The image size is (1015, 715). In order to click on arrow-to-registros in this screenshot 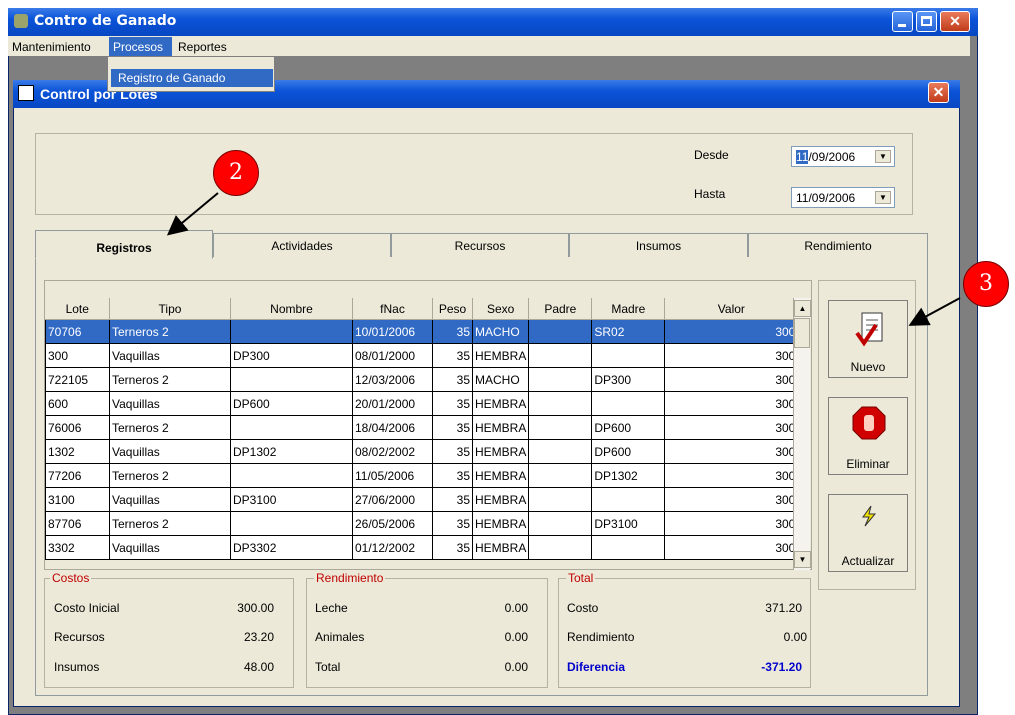, I will do `click(192, 214)`.